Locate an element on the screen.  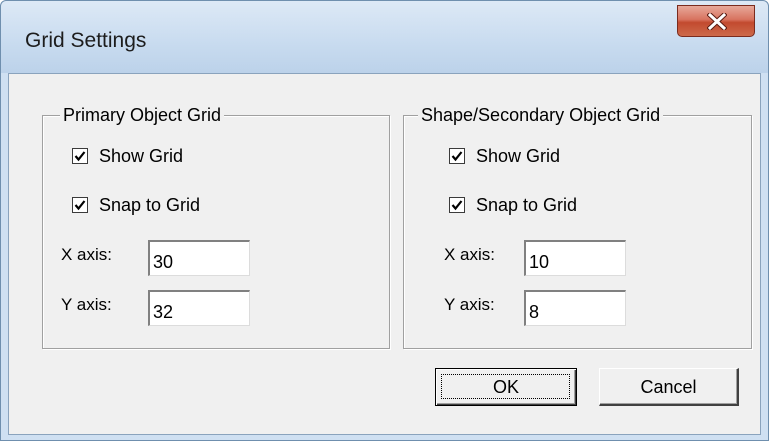
secondary-x-axis-label: X axis: is located at coordinates (470, 254).